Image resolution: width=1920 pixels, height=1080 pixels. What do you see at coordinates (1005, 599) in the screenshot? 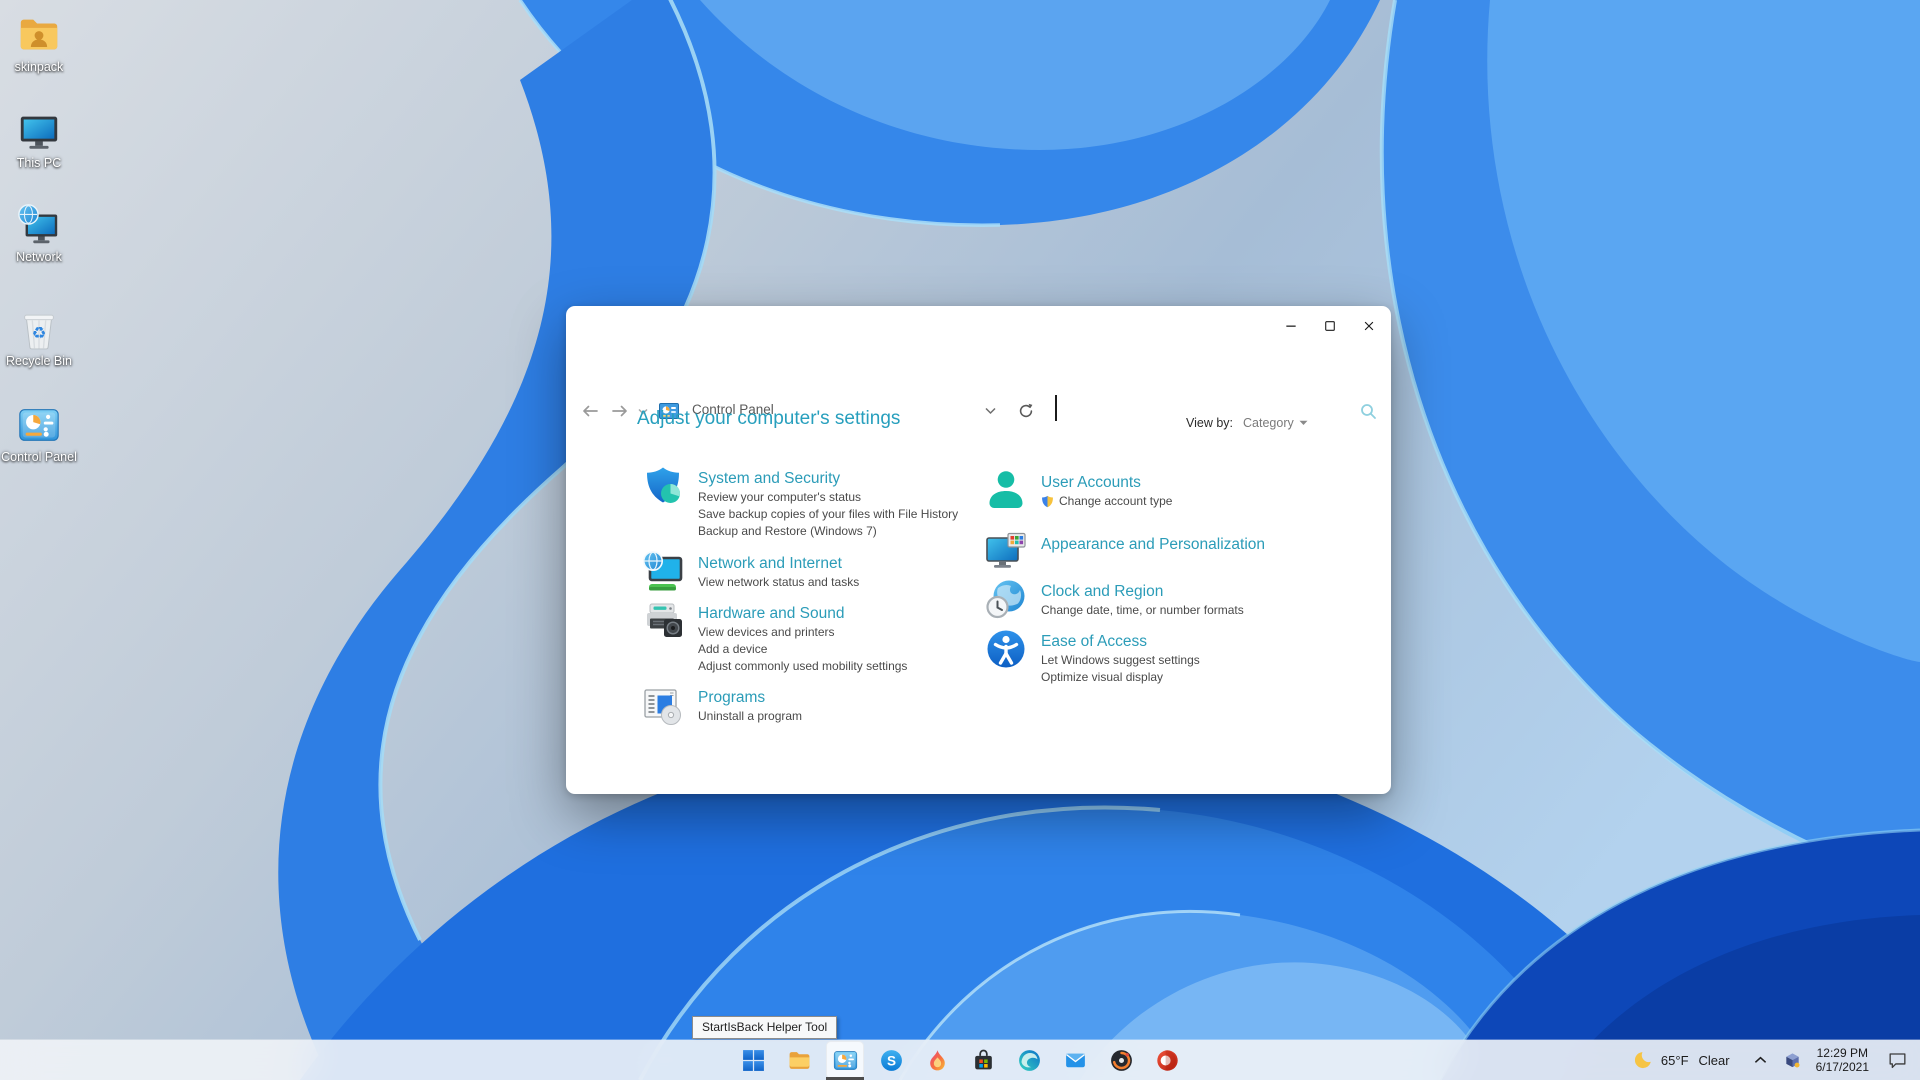
I see `clock-region-icon` at bounding box center [1005, 599].